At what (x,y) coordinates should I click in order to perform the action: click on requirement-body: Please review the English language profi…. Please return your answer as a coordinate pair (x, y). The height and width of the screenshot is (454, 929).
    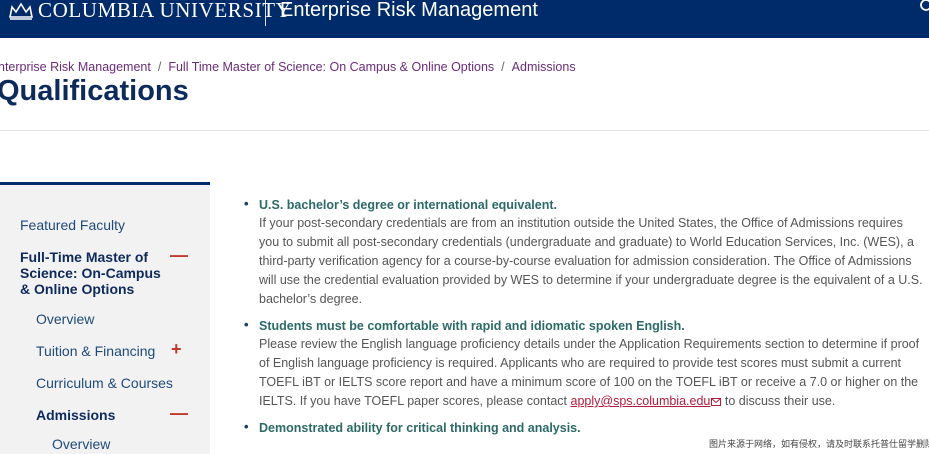
    Looking at the image, I should click on (591, 373).